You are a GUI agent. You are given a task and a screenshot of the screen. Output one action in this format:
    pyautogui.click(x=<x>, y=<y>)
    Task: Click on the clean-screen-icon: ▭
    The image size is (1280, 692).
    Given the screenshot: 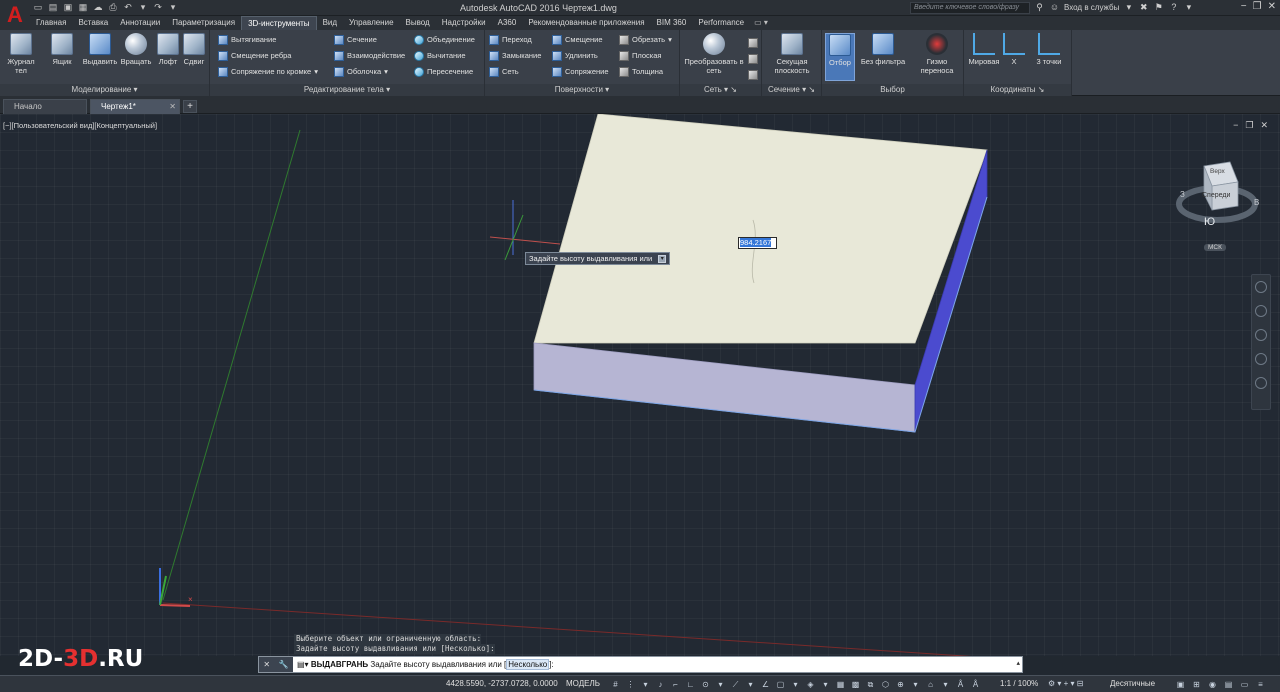 What is the action you would take?
    pyautogui.click(x=1244, y=684)
    